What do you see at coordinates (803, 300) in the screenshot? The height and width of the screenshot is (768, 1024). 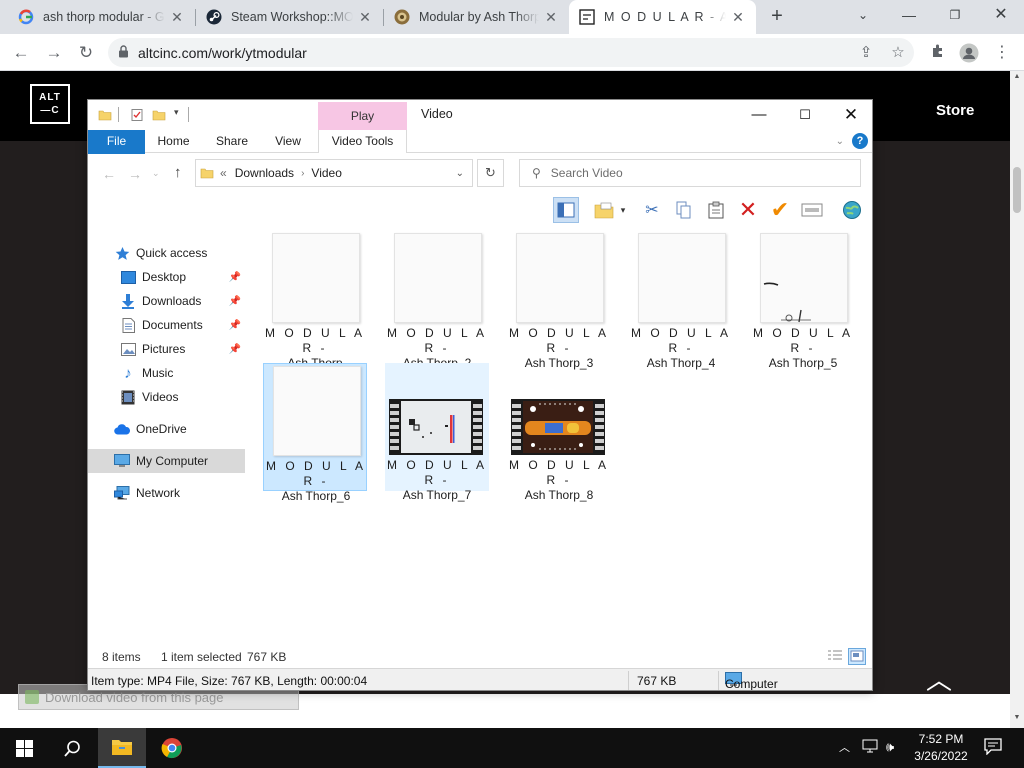 I see `file-item: M O D U L A R - Ash Thorp_5` at bounding box center [803, 300].